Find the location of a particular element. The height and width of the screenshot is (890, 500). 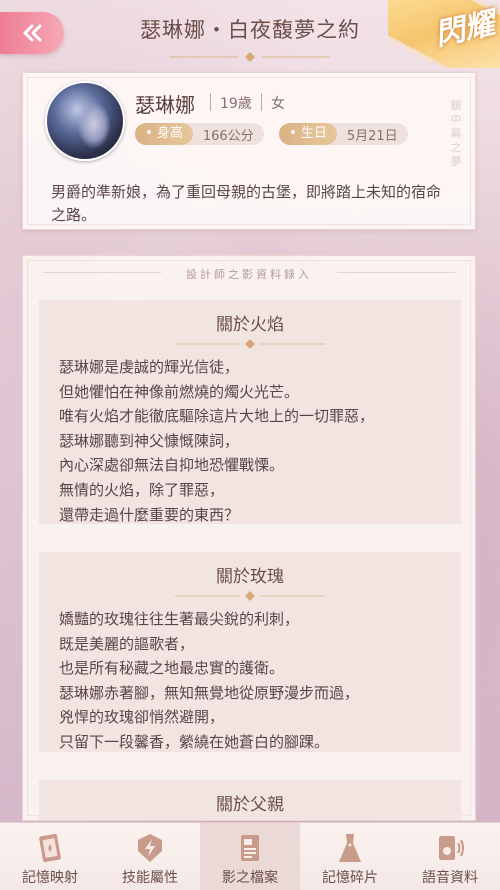

tab-memory-mapping: 記憶映射 is located at coordinates (50, 856).